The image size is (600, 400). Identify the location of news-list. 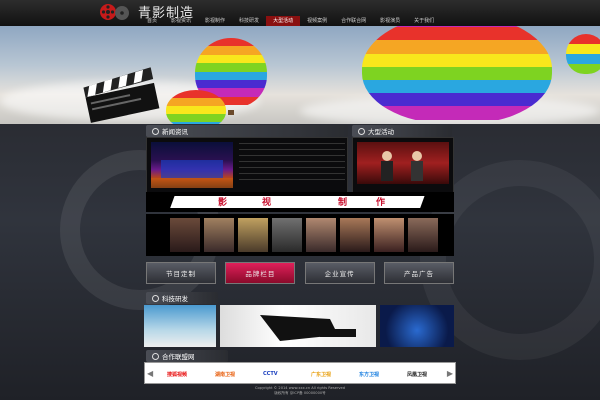
(292, 163).